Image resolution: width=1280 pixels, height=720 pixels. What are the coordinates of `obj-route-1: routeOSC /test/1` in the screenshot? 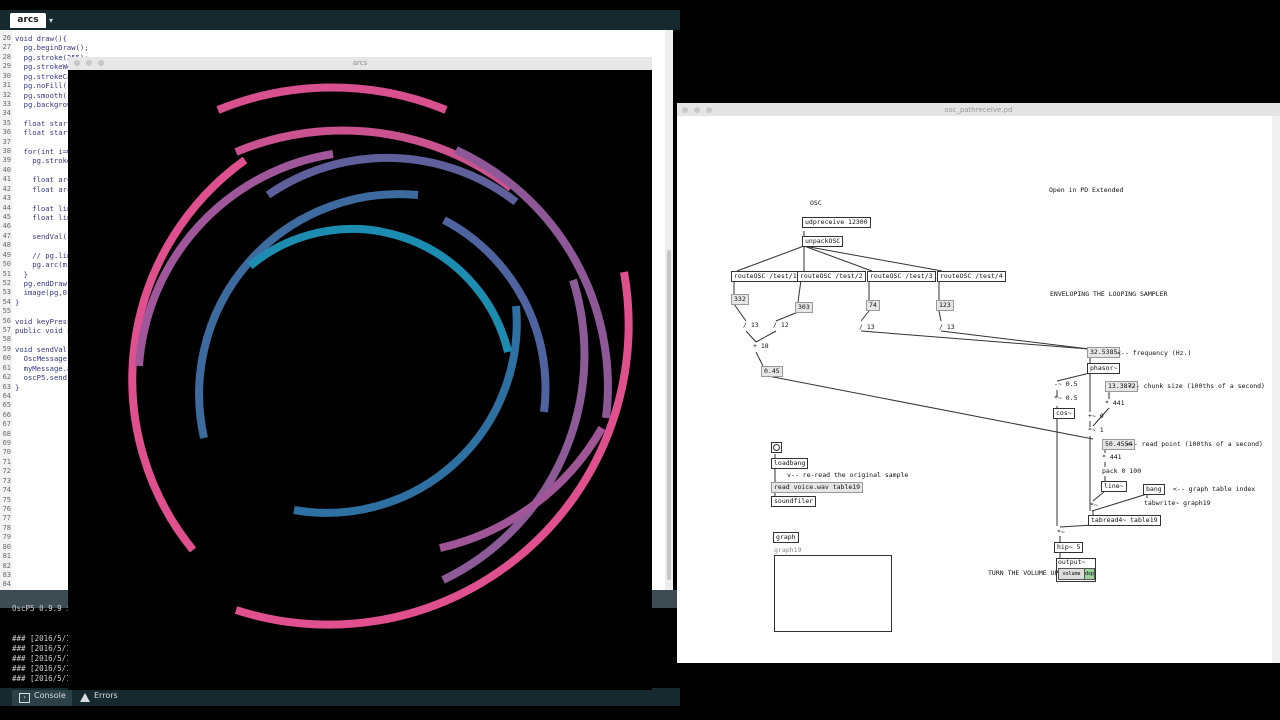 It's located at (765, 276).